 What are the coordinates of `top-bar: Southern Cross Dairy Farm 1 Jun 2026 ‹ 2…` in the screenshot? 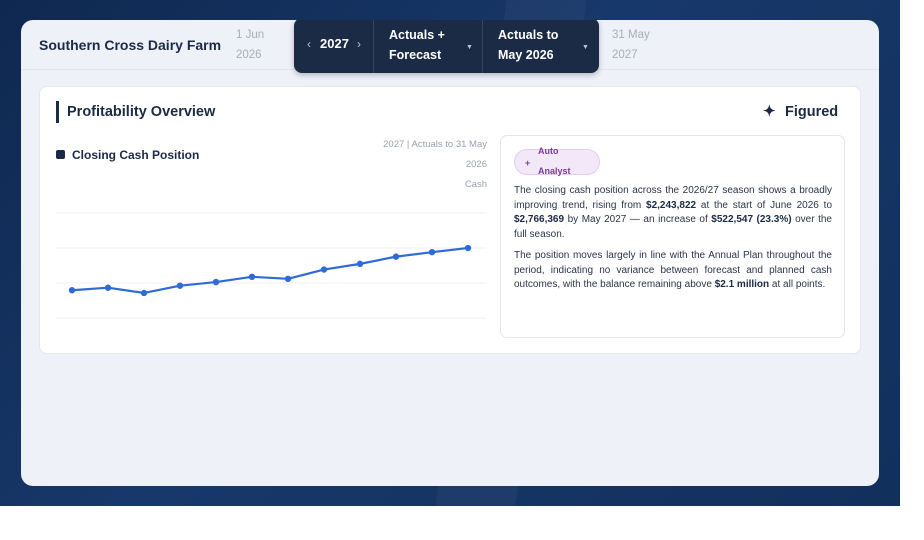 It's located at (450, 46).